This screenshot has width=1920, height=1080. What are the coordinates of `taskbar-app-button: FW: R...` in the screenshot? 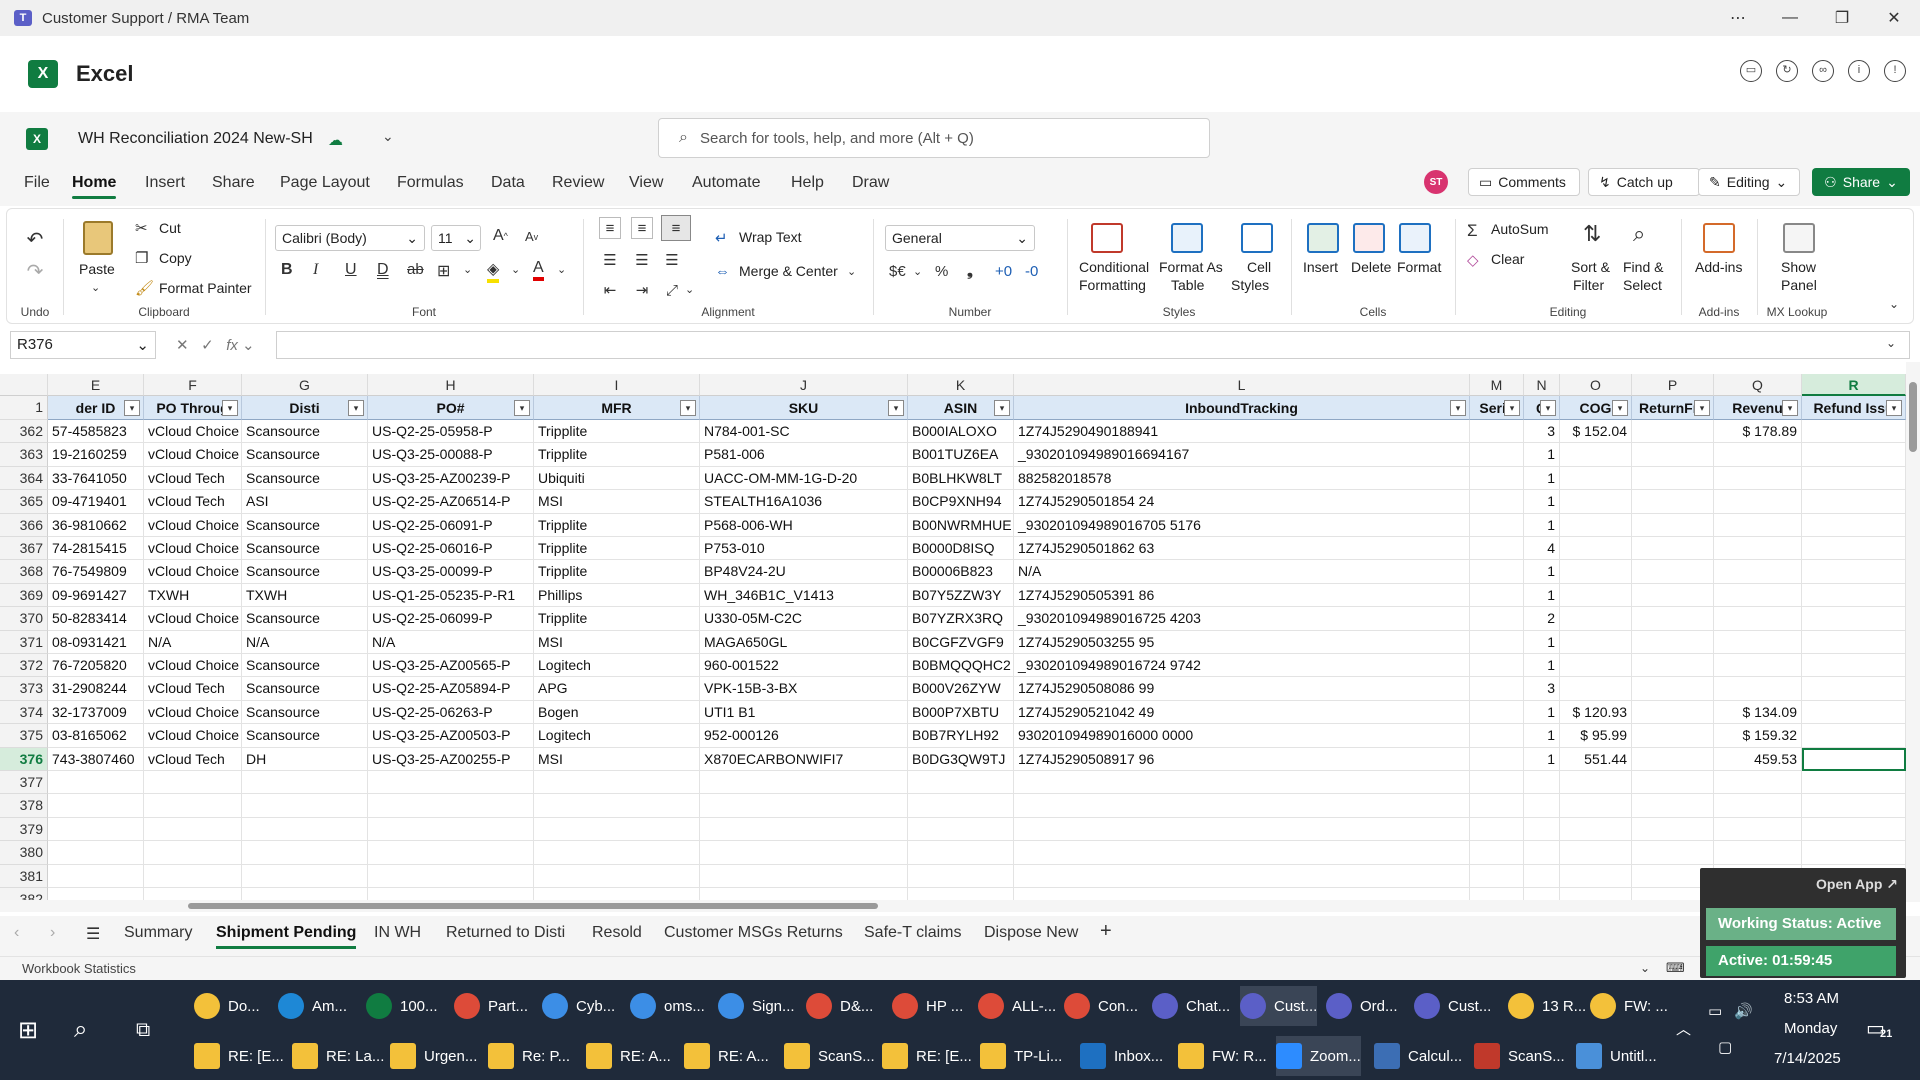 It's located at (1222, 1056).